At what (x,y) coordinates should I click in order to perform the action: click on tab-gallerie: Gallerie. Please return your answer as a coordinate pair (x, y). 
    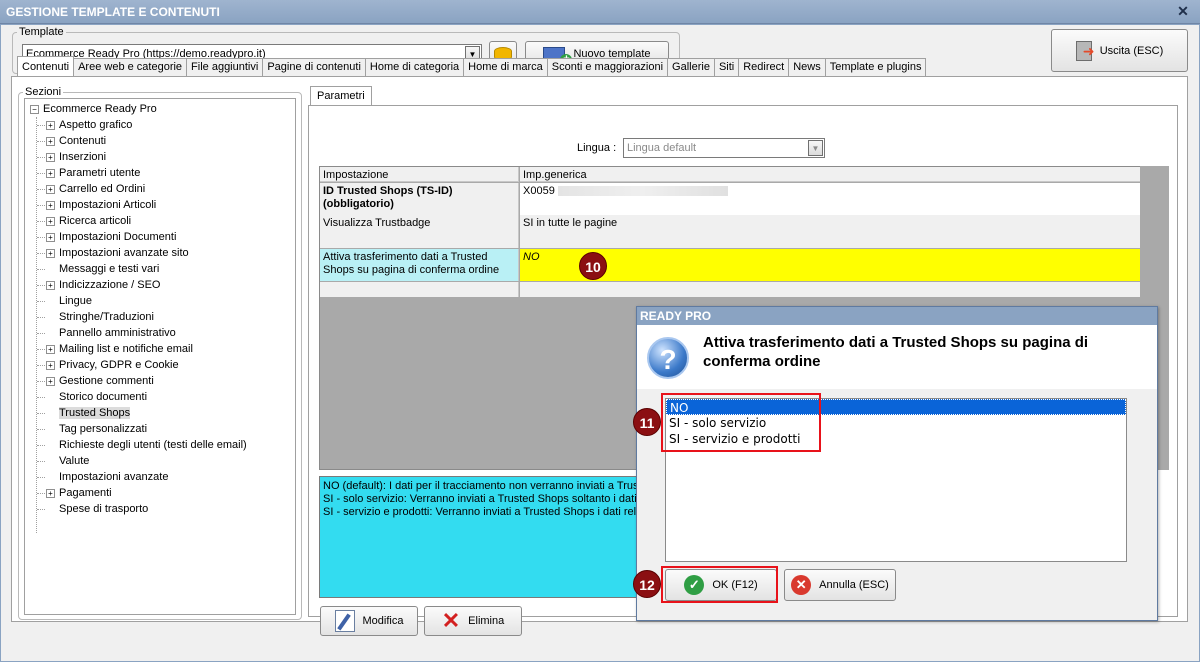
    Looking at the image, I should click on (691, 67).